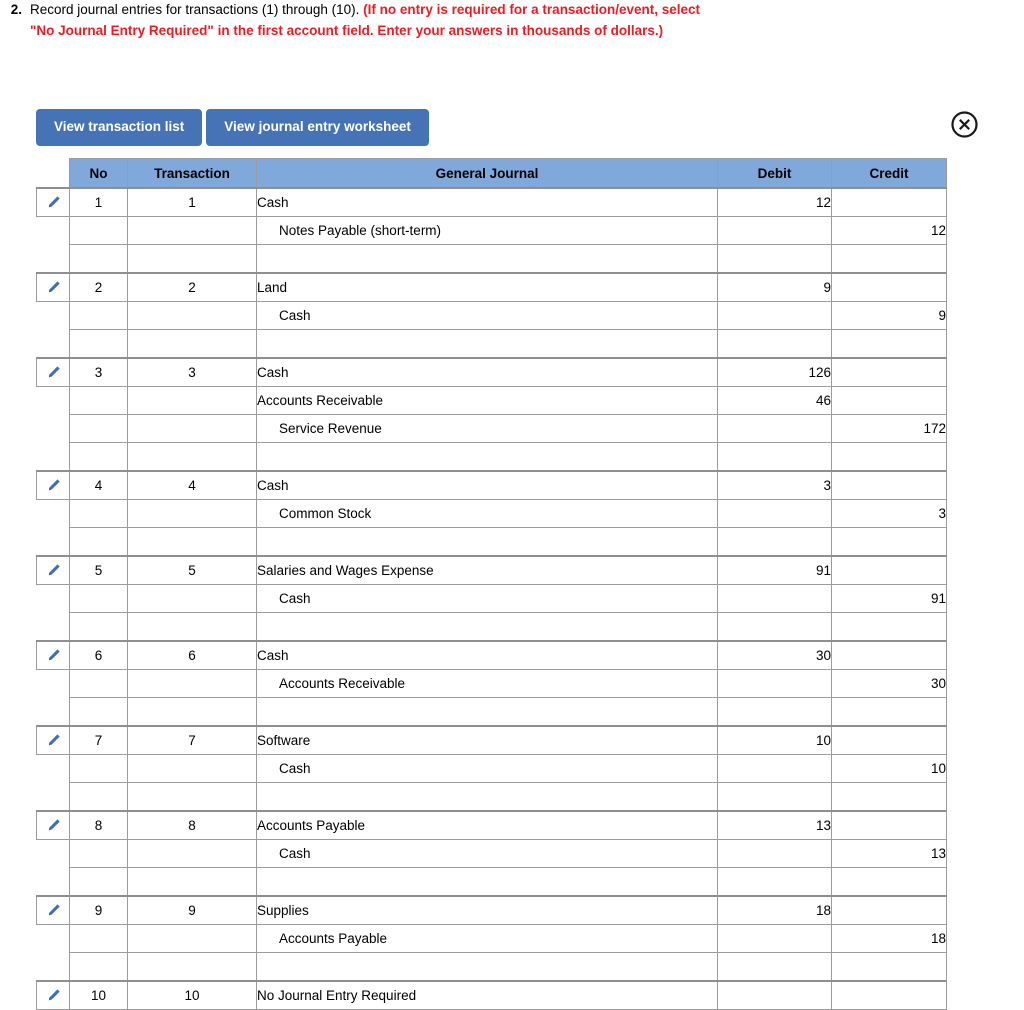  I want to click on credit-amount-cell: 18, so click(889, 938).